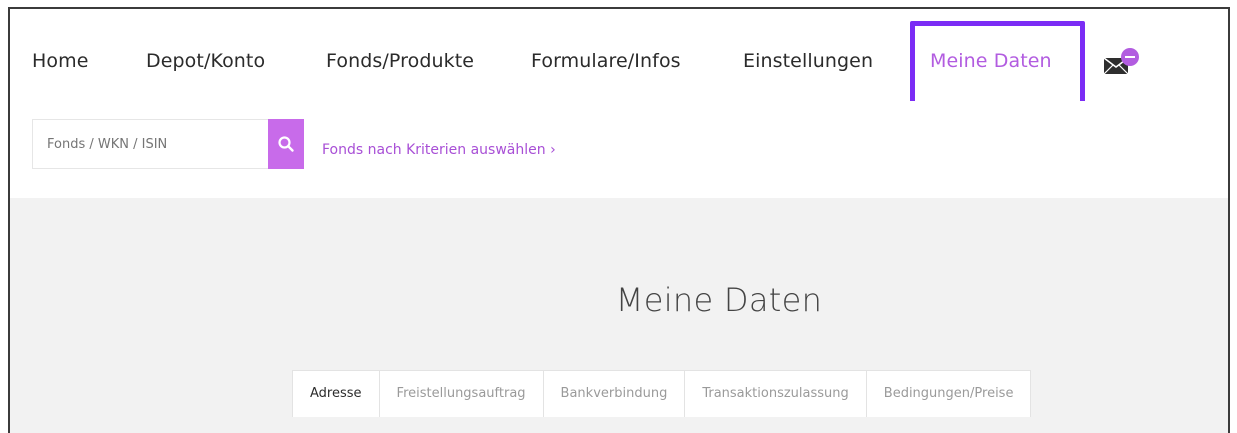  What do you see at coordinates (150, 144) in the screenshot?
I see `fund-search-input` at bounding box center [150, 144].